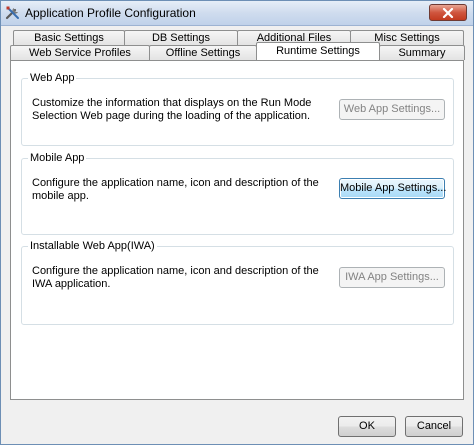 The image size is (474, 445). Describe the element at coordinates (237, 13) in the screenshot. I see `title-bar: Application Profile Configuration` at that location.